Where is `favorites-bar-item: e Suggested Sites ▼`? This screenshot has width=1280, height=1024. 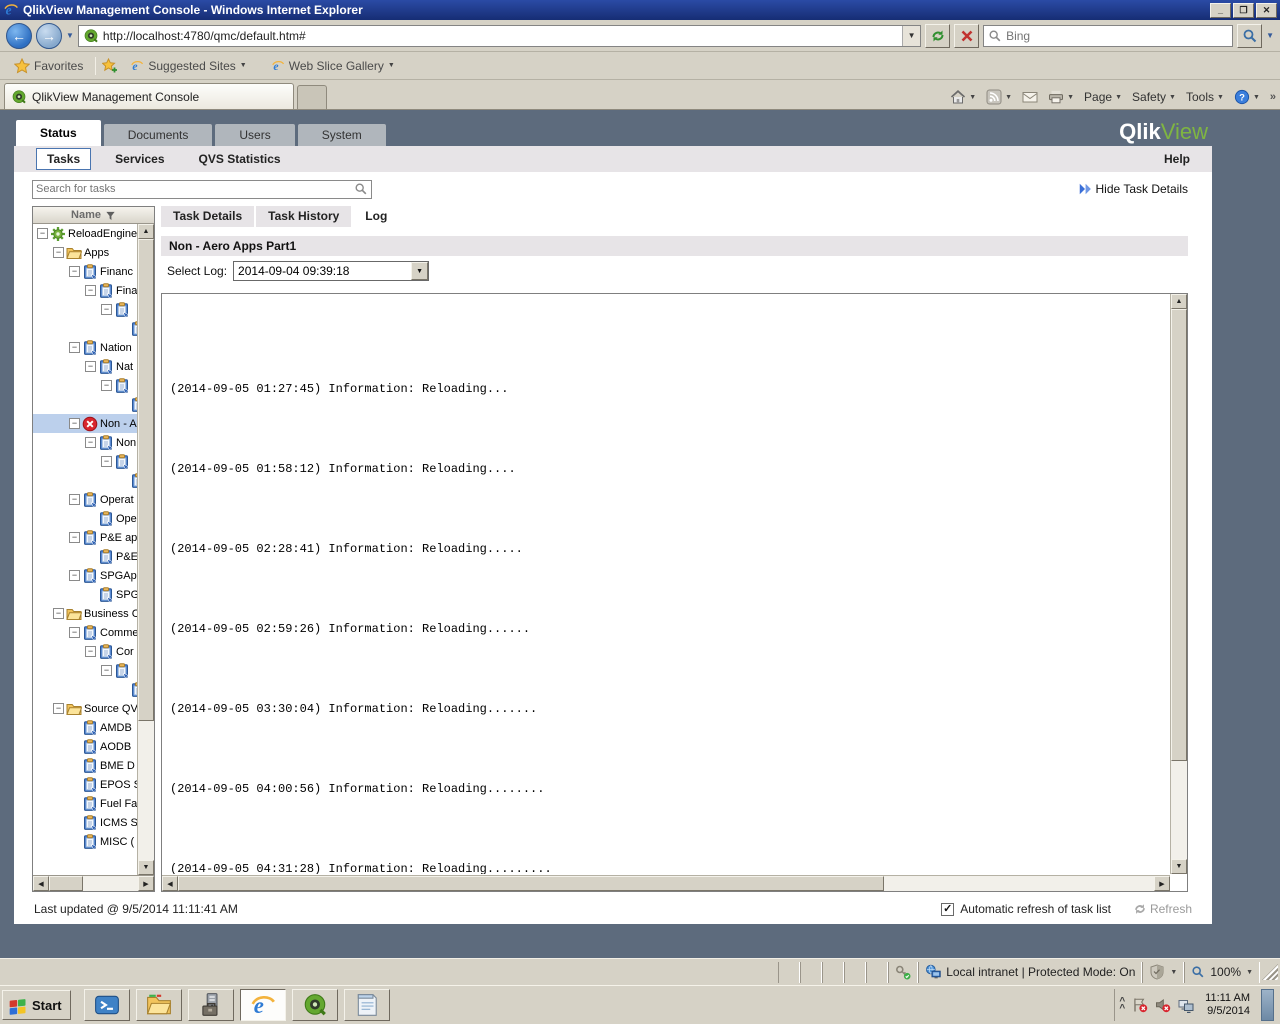 favorites-bar-item: e Suggested Sites ▼ is located at coordinates (188, 66).